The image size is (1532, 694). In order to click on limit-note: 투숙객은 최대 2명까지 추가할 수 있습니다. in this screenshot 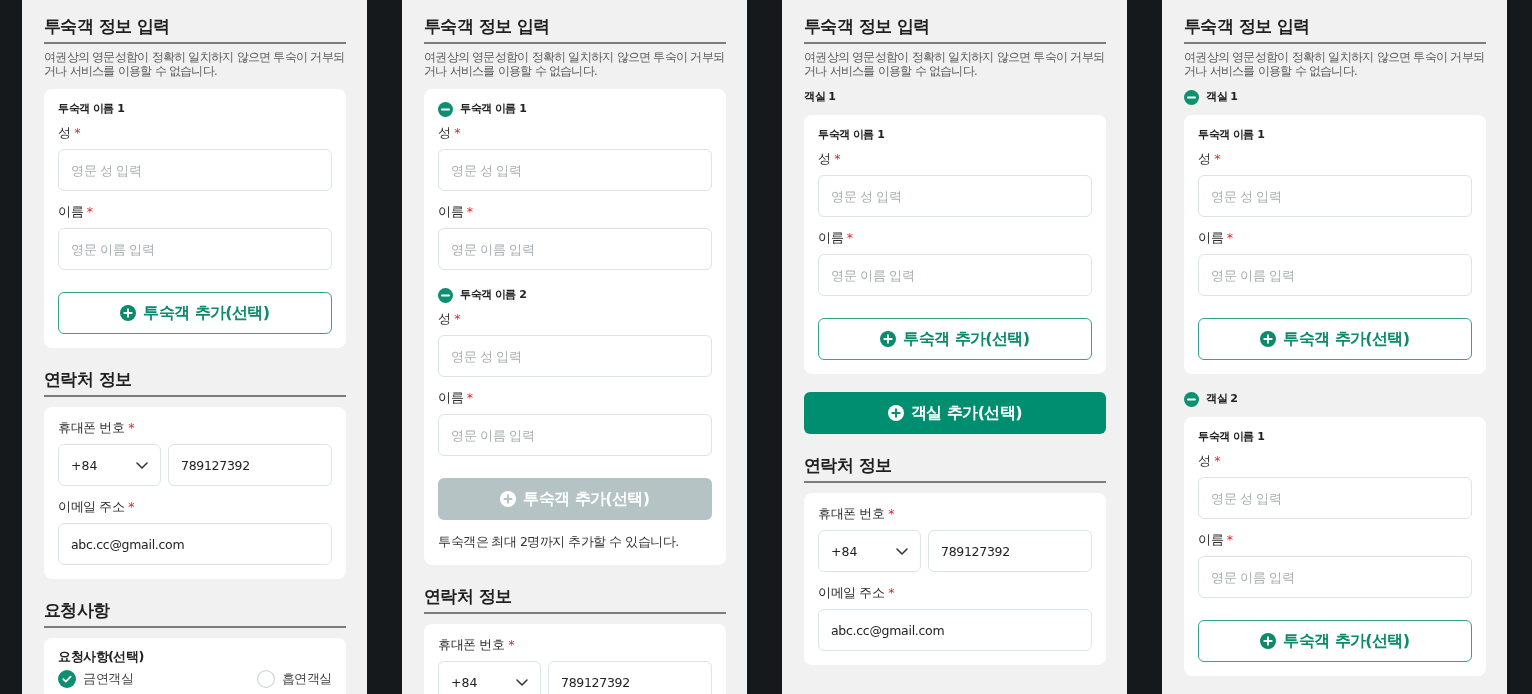, I will do `click(559, 542)`.